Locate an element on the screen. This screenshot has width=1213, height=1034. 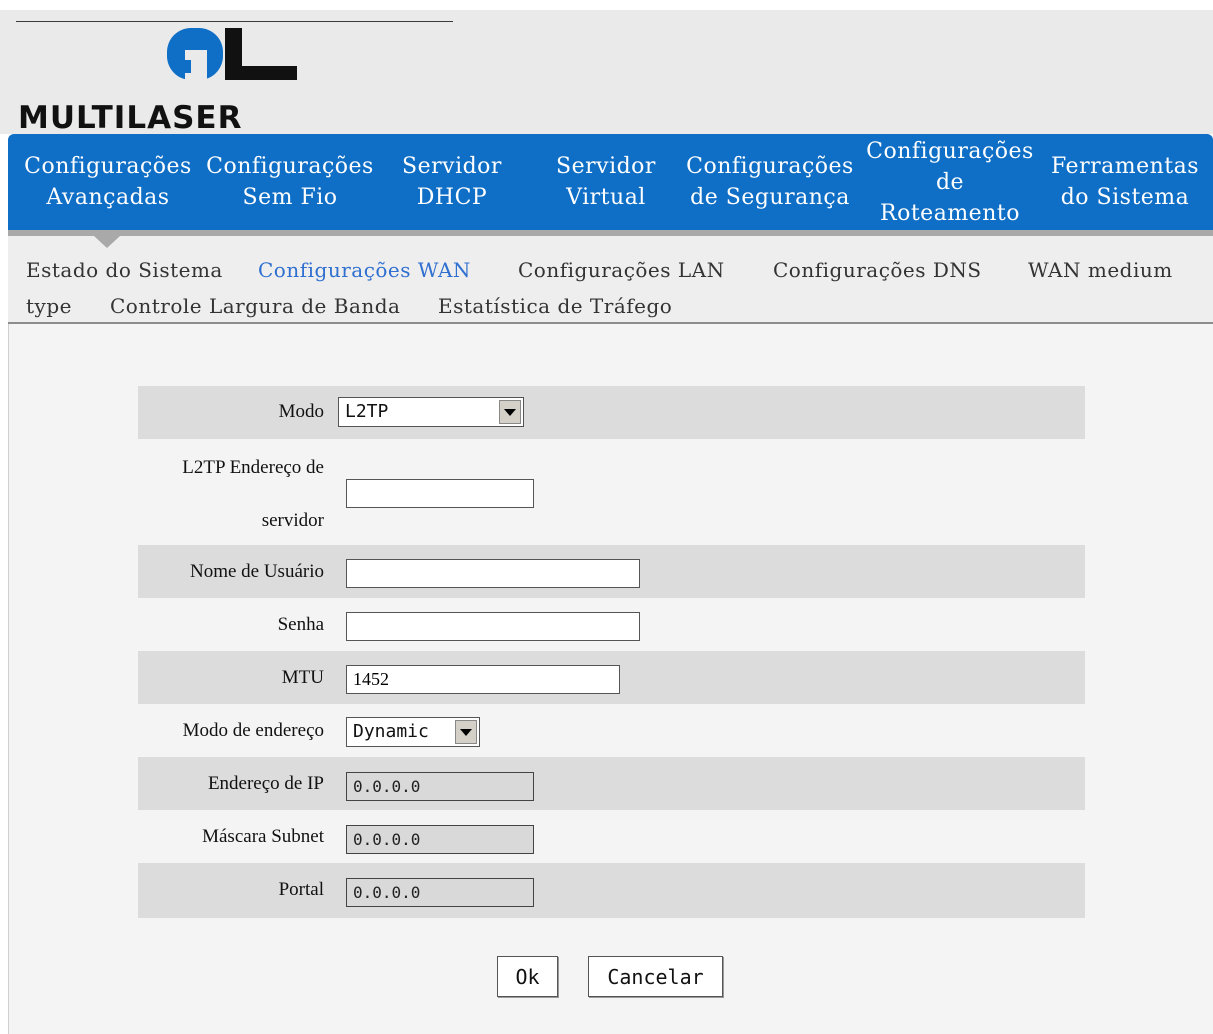
nav-security-settings: Configurações de Segurança is located at coordinates (770, 182).